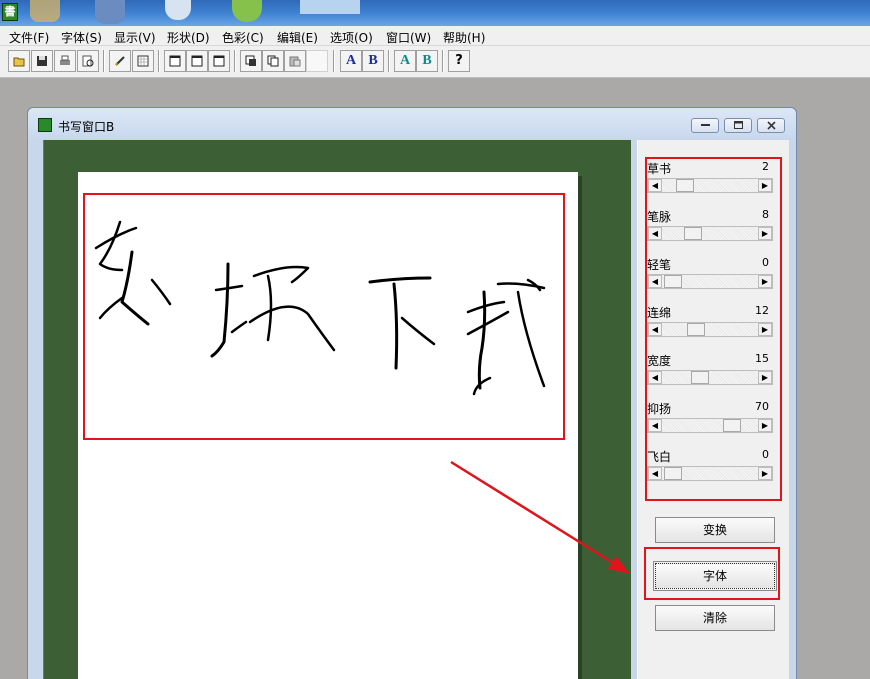  Describe the element at coordinates (45, 125) in the screenshot. I see `window-app-icon` at that location.